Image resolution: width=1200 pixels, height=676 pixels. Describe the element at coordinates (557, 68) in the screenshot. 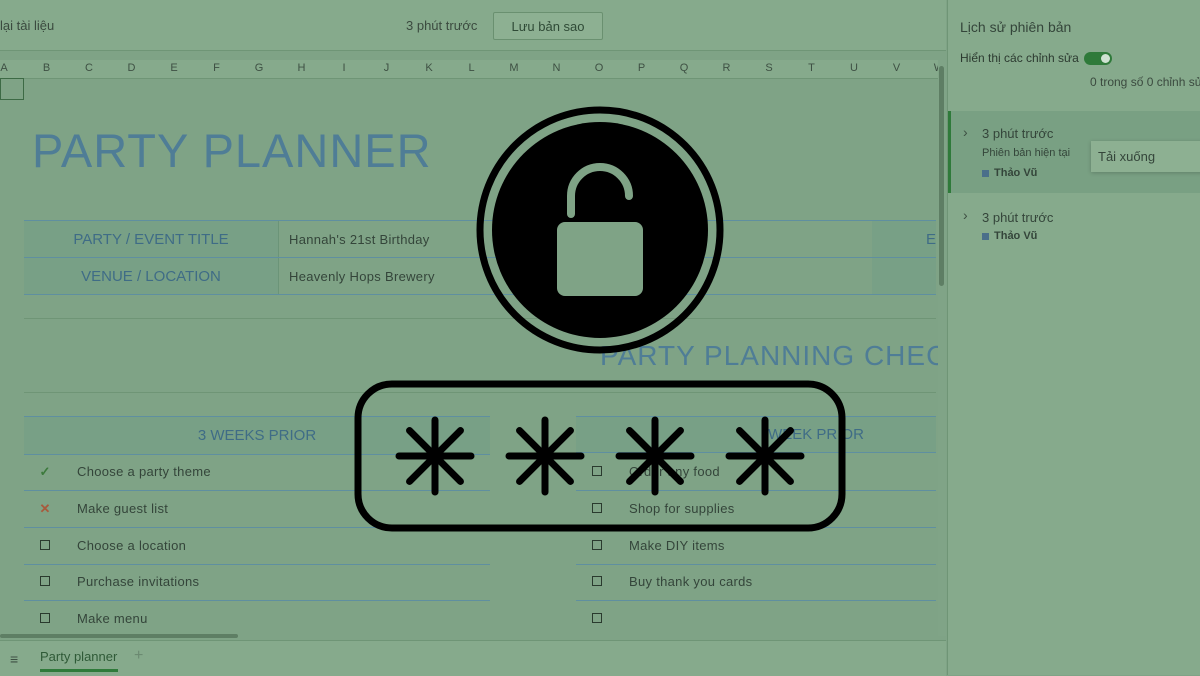

I see `column-header-n: N` at that location.